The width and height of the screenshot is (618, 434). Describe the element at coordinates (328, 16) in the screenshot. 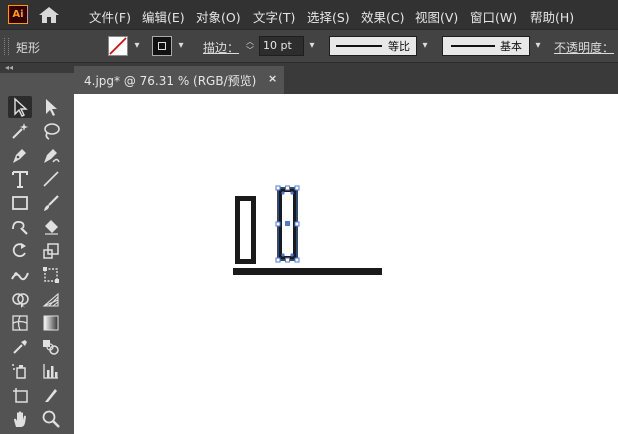

I see `menu-select: 选择(S)` at that location.